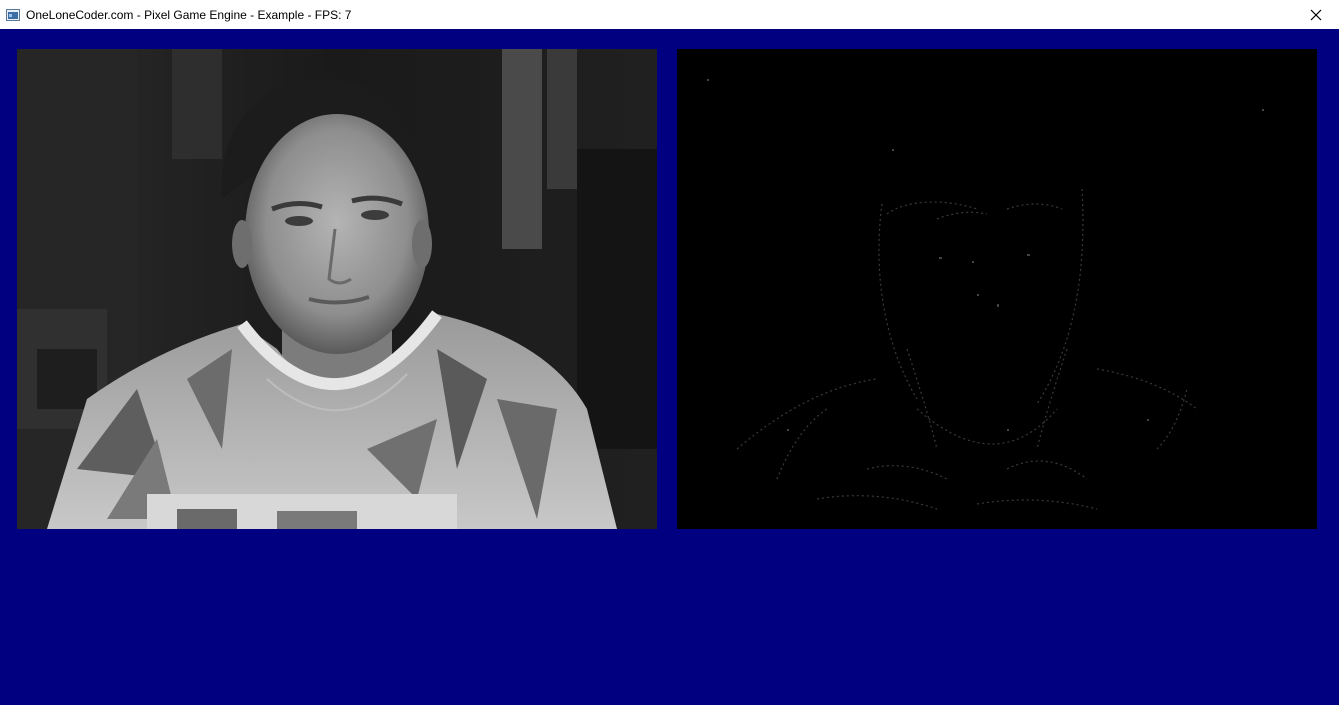 This screenshot has width=1339, height=705. Describe the element at coordinates (13, 15) in the screenshot. I see `app-window-icon` at that location.